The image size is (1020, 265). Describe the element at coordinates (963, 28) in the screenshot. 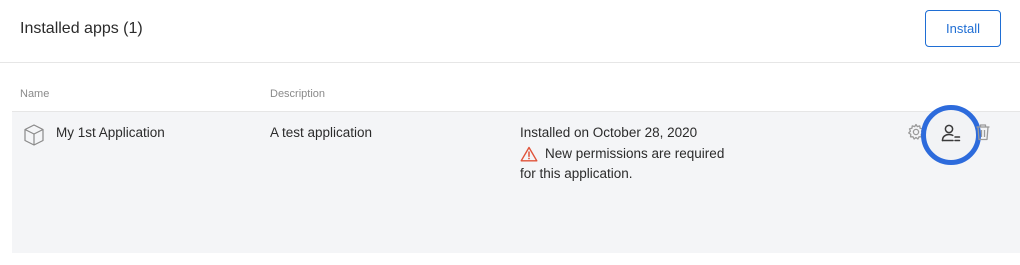

I see `install-button: Install` at that location.